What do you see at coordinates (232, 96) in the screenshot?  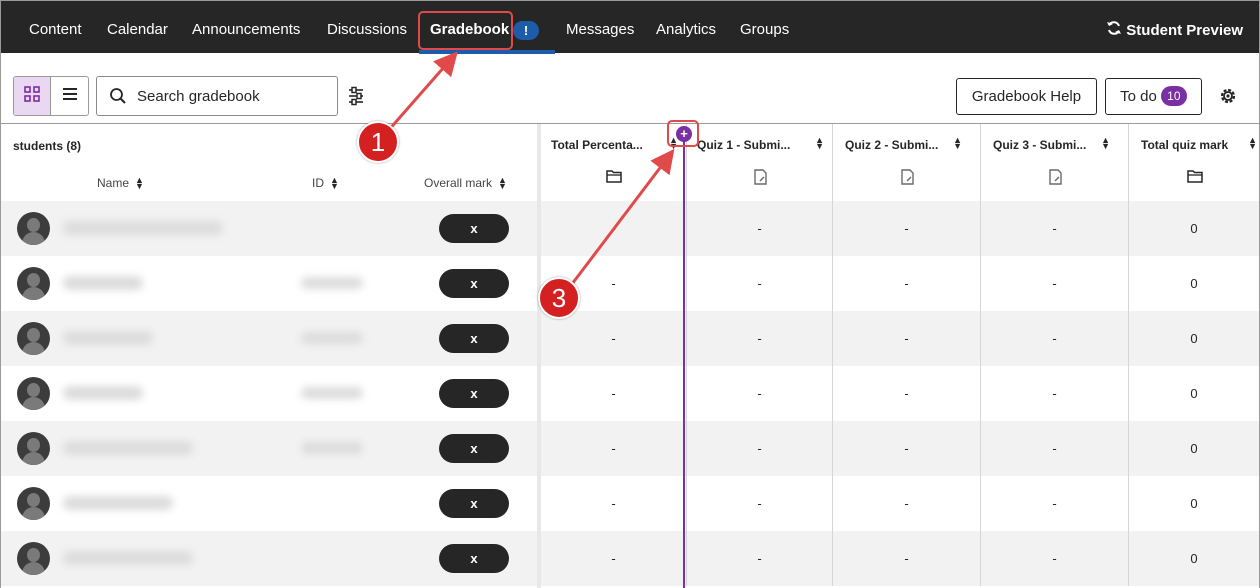 I see `search-input` at bounding box center [232, 96].